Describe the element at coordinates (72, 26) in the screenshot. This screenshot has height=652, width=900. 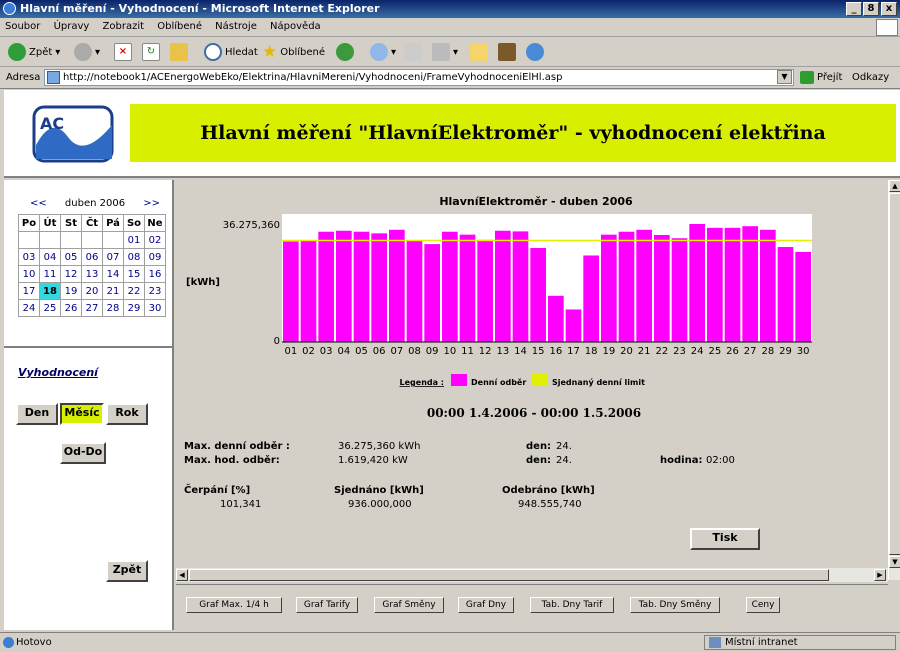
I see `menu-upravy: Úpravy` at that location.